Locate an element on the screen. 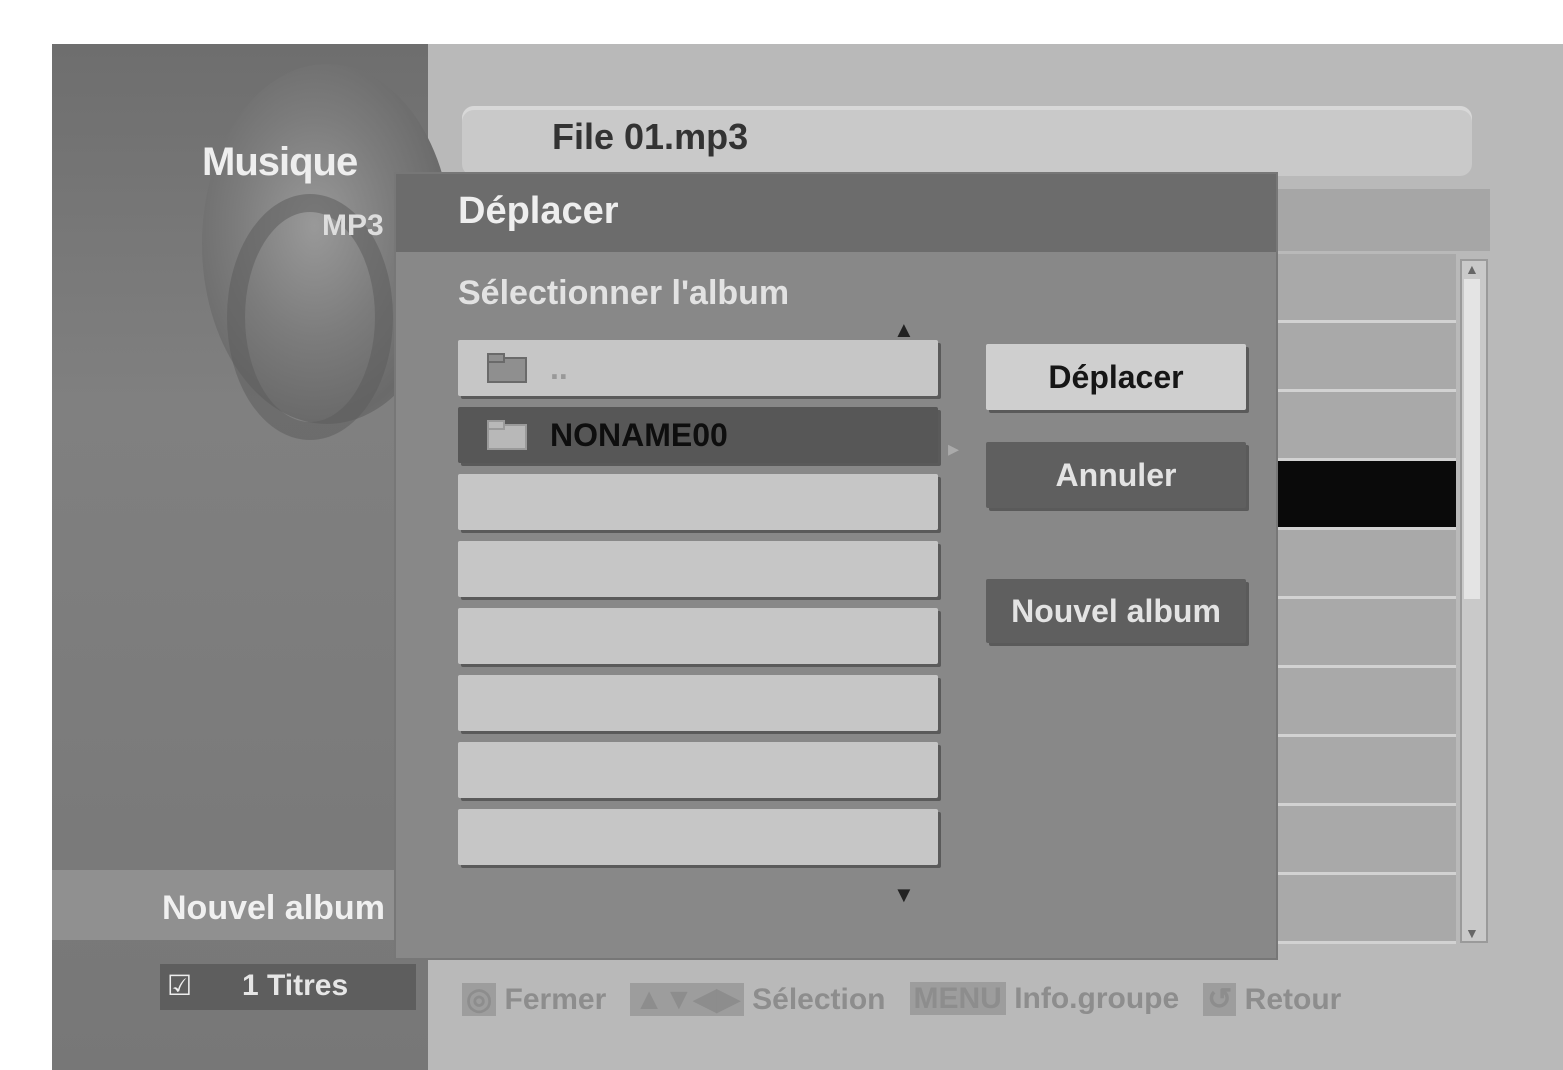  album-row-selected: NONAME00 is located at coordinates (698, 435).